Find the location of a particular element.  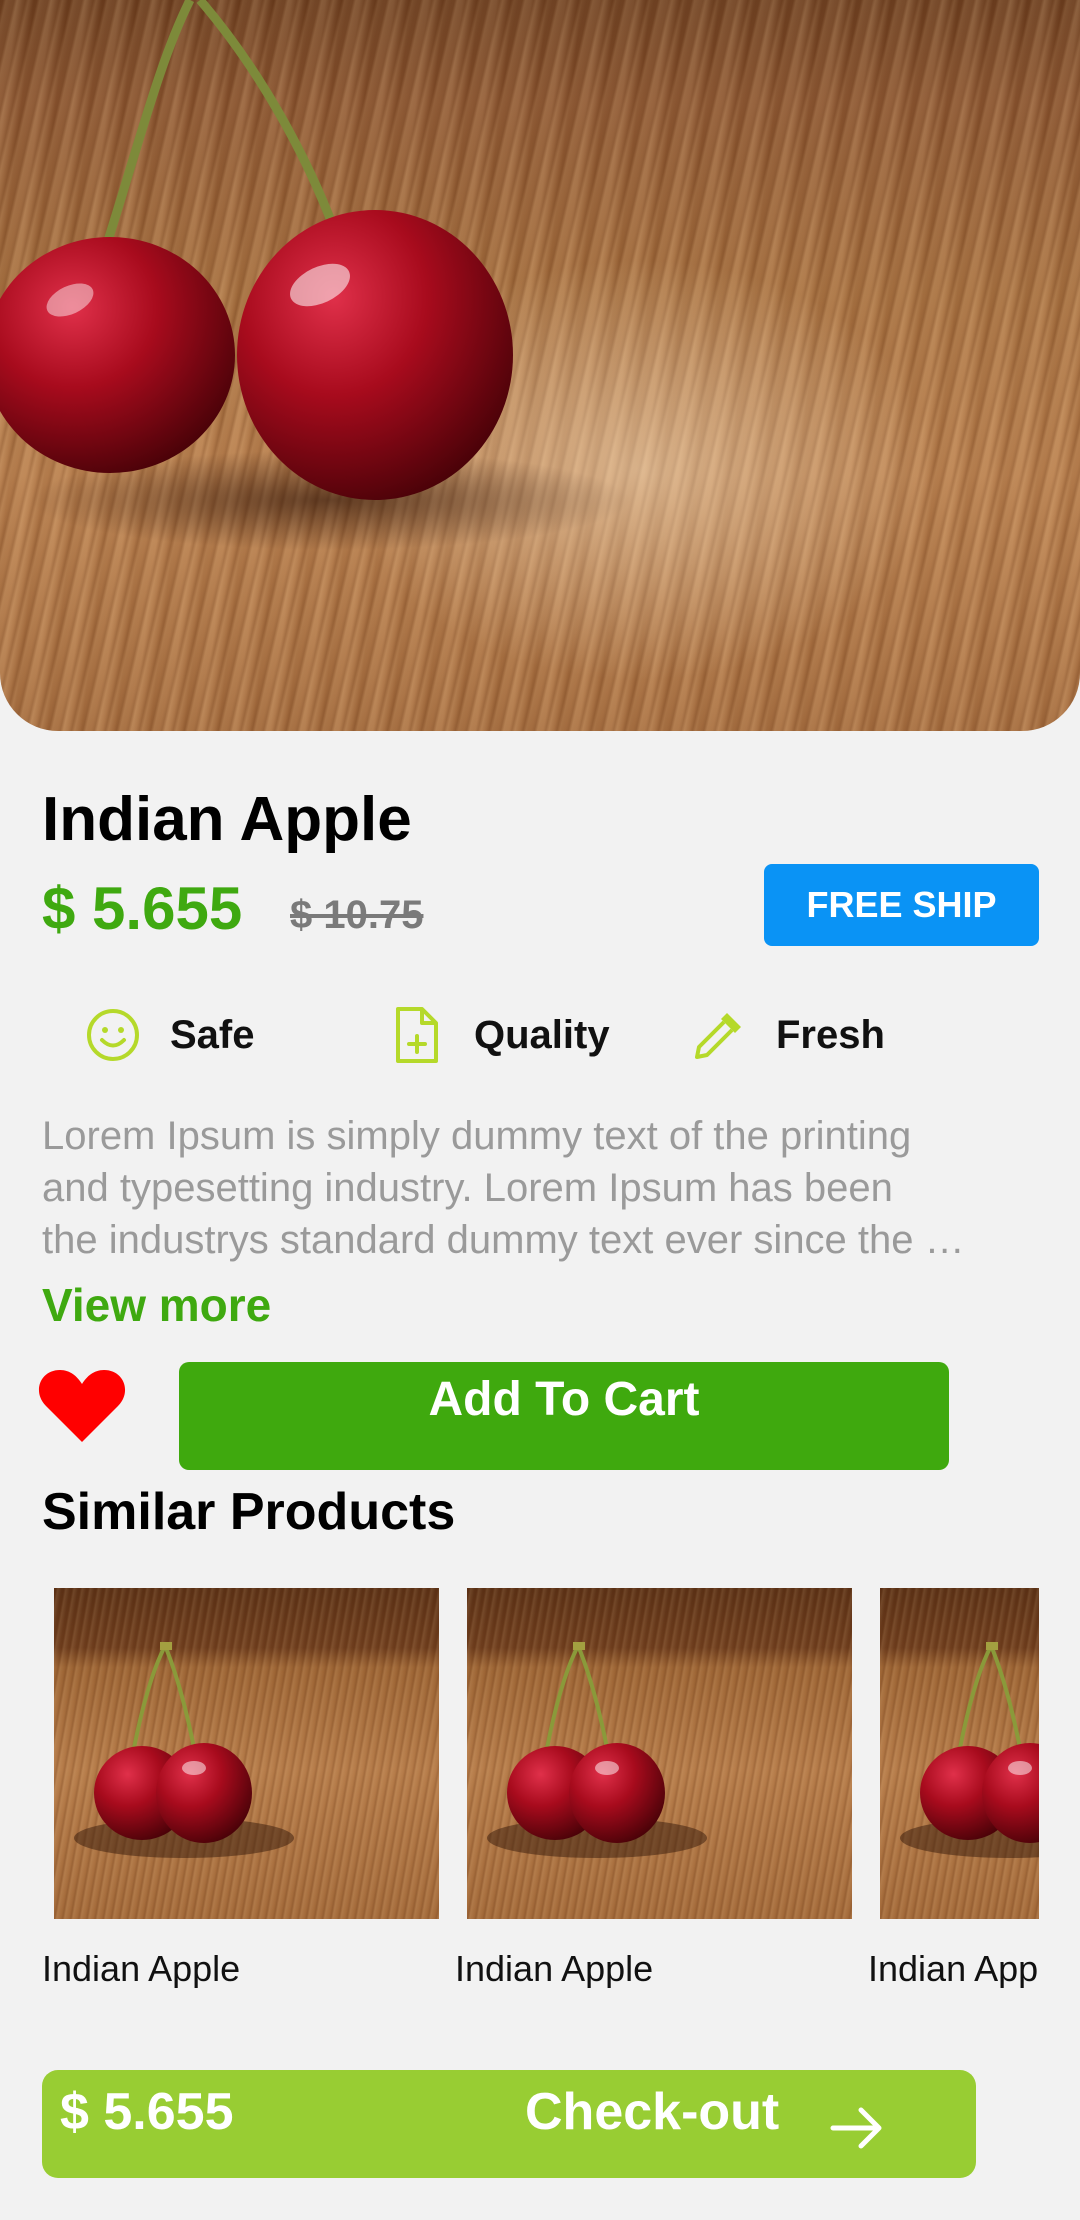

feature-fresh: Fresh is located at coordinates (787, 1035).